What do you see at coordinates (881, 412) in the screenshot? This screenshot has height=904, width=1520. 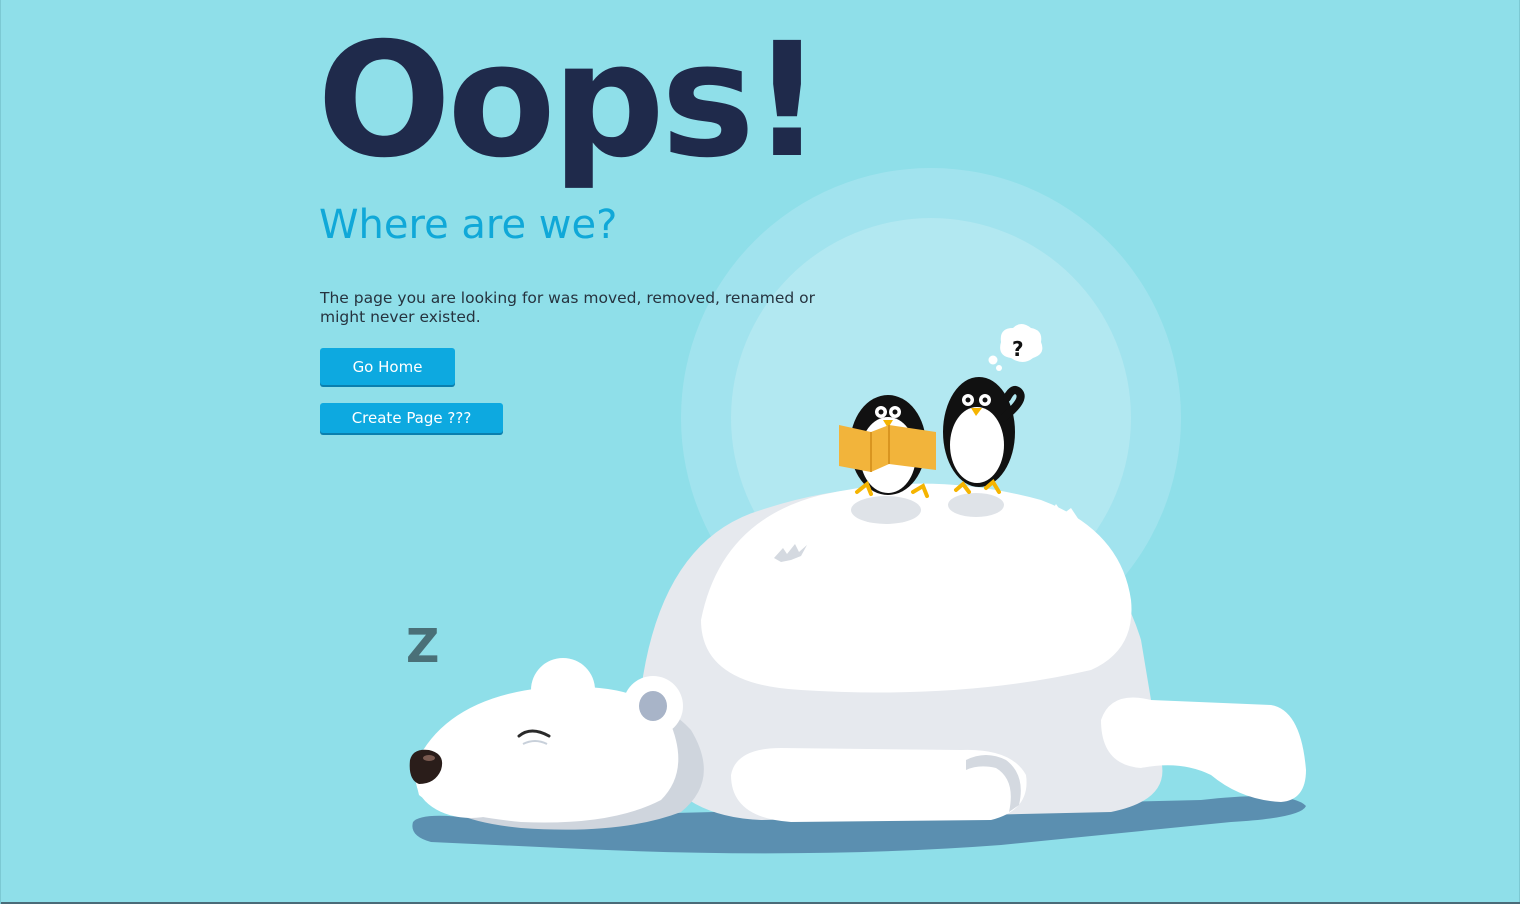 I see `penguin-1-eye-left` at bounding box center [881, 412].